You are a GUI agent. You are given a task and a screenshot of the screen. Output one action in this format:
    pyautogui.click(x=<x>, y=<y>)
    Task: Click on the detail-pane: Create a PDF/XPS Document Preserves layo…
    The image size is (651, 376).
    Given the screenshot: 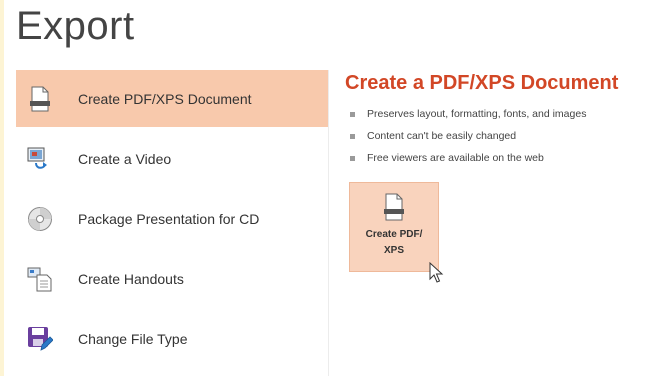 What is the action you would take?
    pyautogui.click(x=496, y=120)
    